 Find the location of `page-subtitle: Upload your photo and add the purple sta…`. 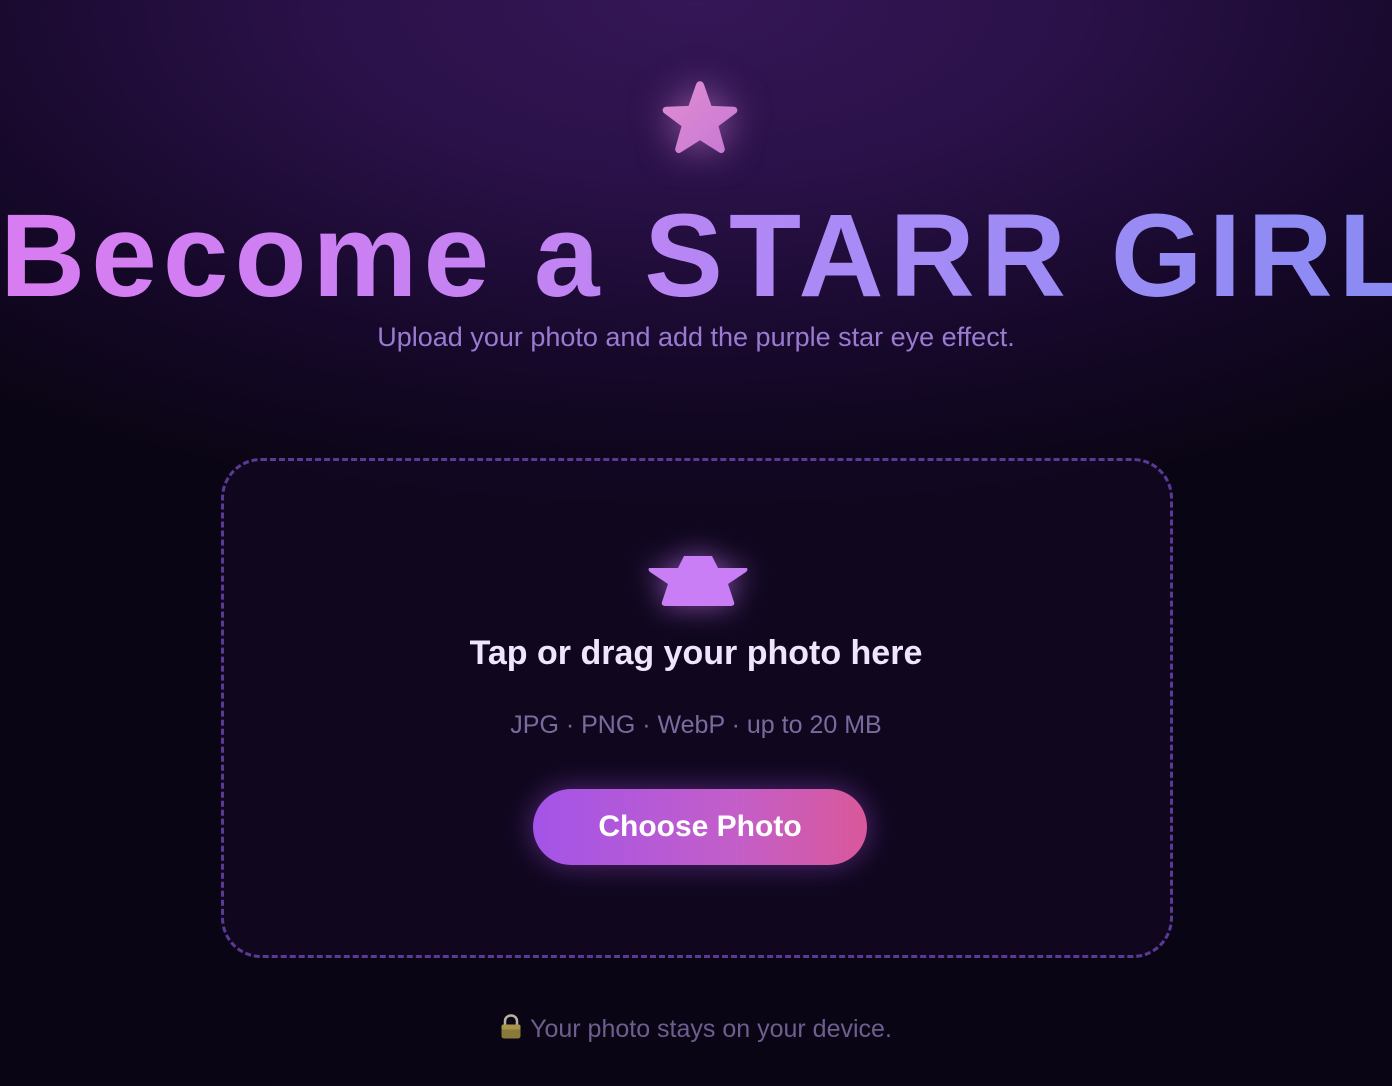

page-subtitle: Upload your photo and add the purple sta… is located at coordinates (696, 337).